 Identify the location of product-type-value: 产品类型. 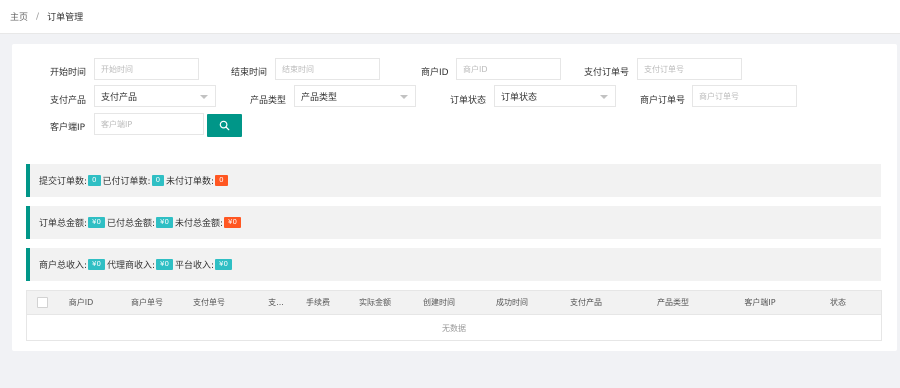
(319, 97).